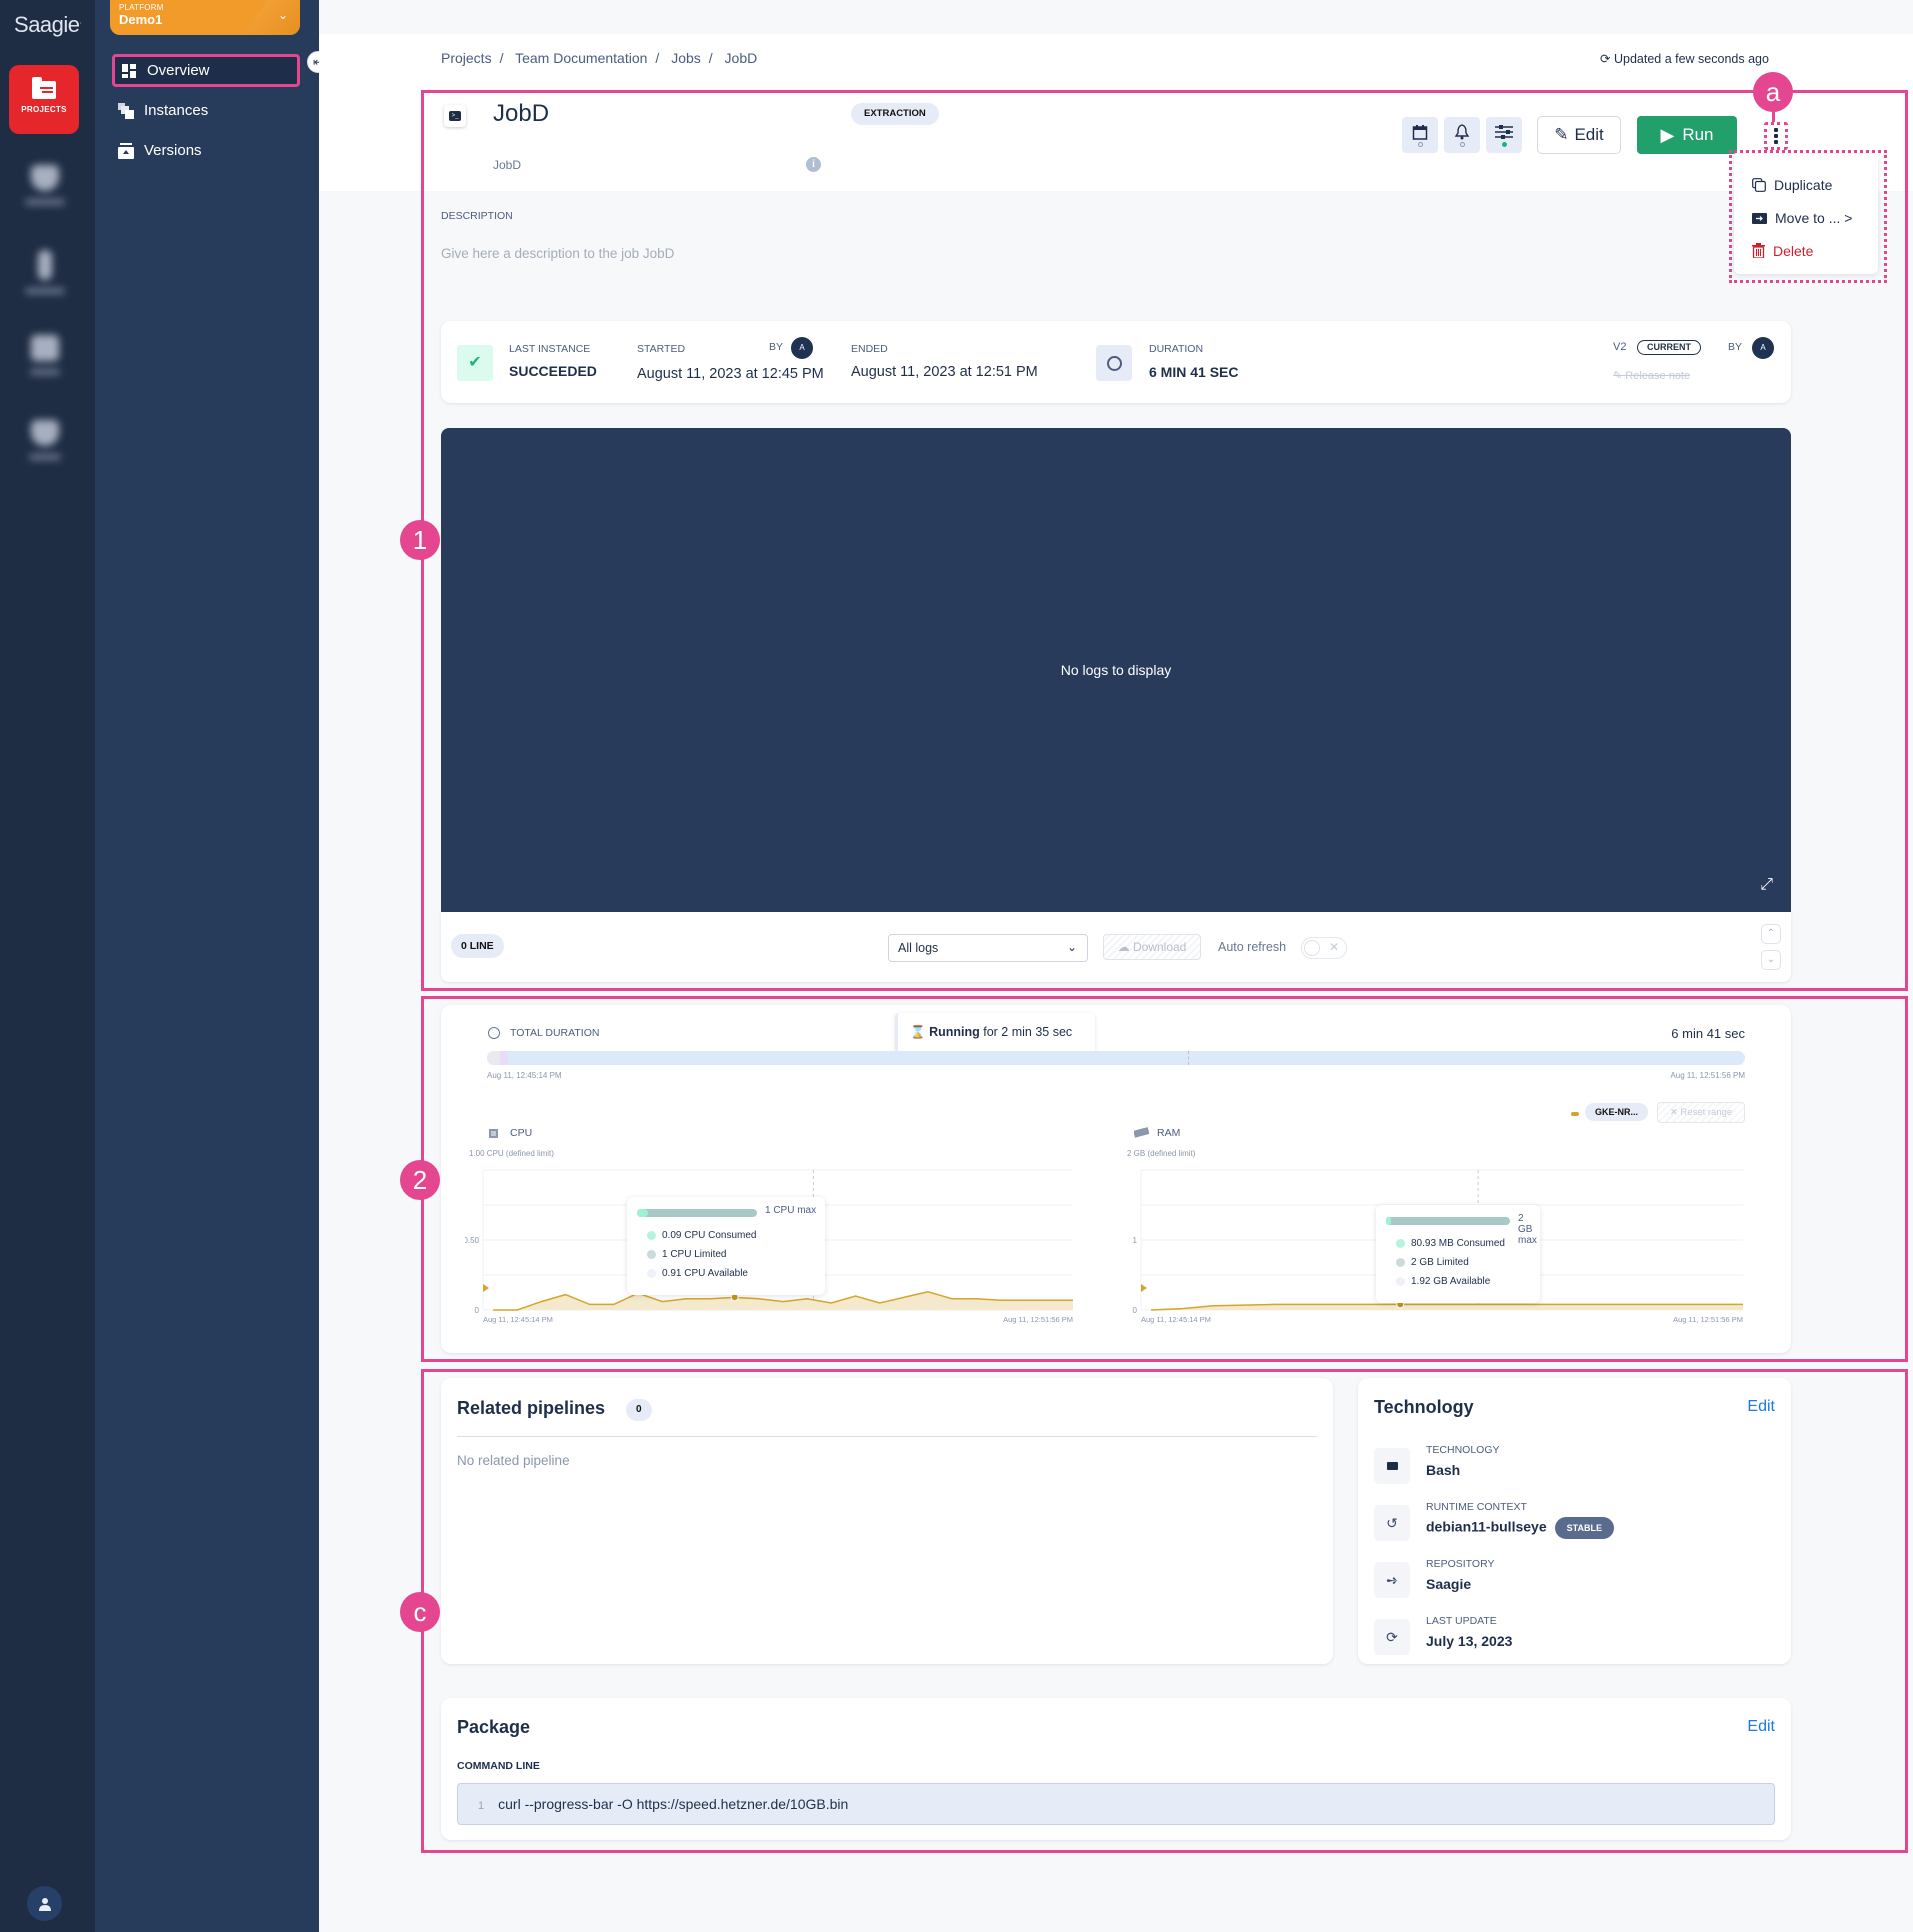 The height and width of the screenshot is (1932, 1913). What do you see at coordinates (126, 110) in the screenshot?
I see `instances-icon` at bounding box center [126, 110].